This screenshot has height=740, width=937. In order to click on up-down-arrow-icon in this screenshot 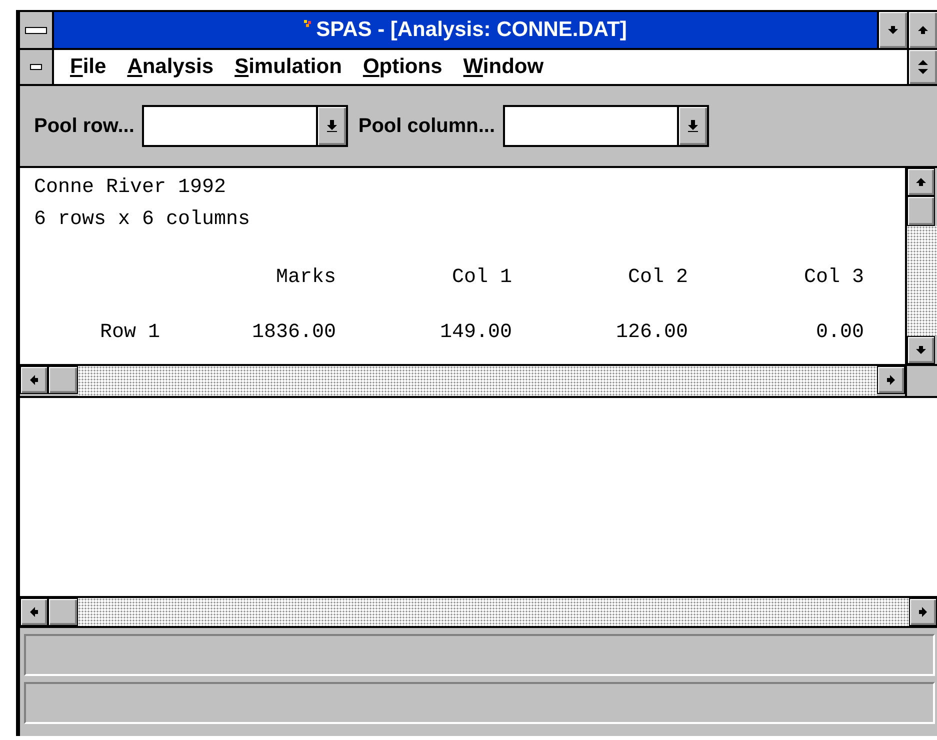, I will do `click(923, 67)`.